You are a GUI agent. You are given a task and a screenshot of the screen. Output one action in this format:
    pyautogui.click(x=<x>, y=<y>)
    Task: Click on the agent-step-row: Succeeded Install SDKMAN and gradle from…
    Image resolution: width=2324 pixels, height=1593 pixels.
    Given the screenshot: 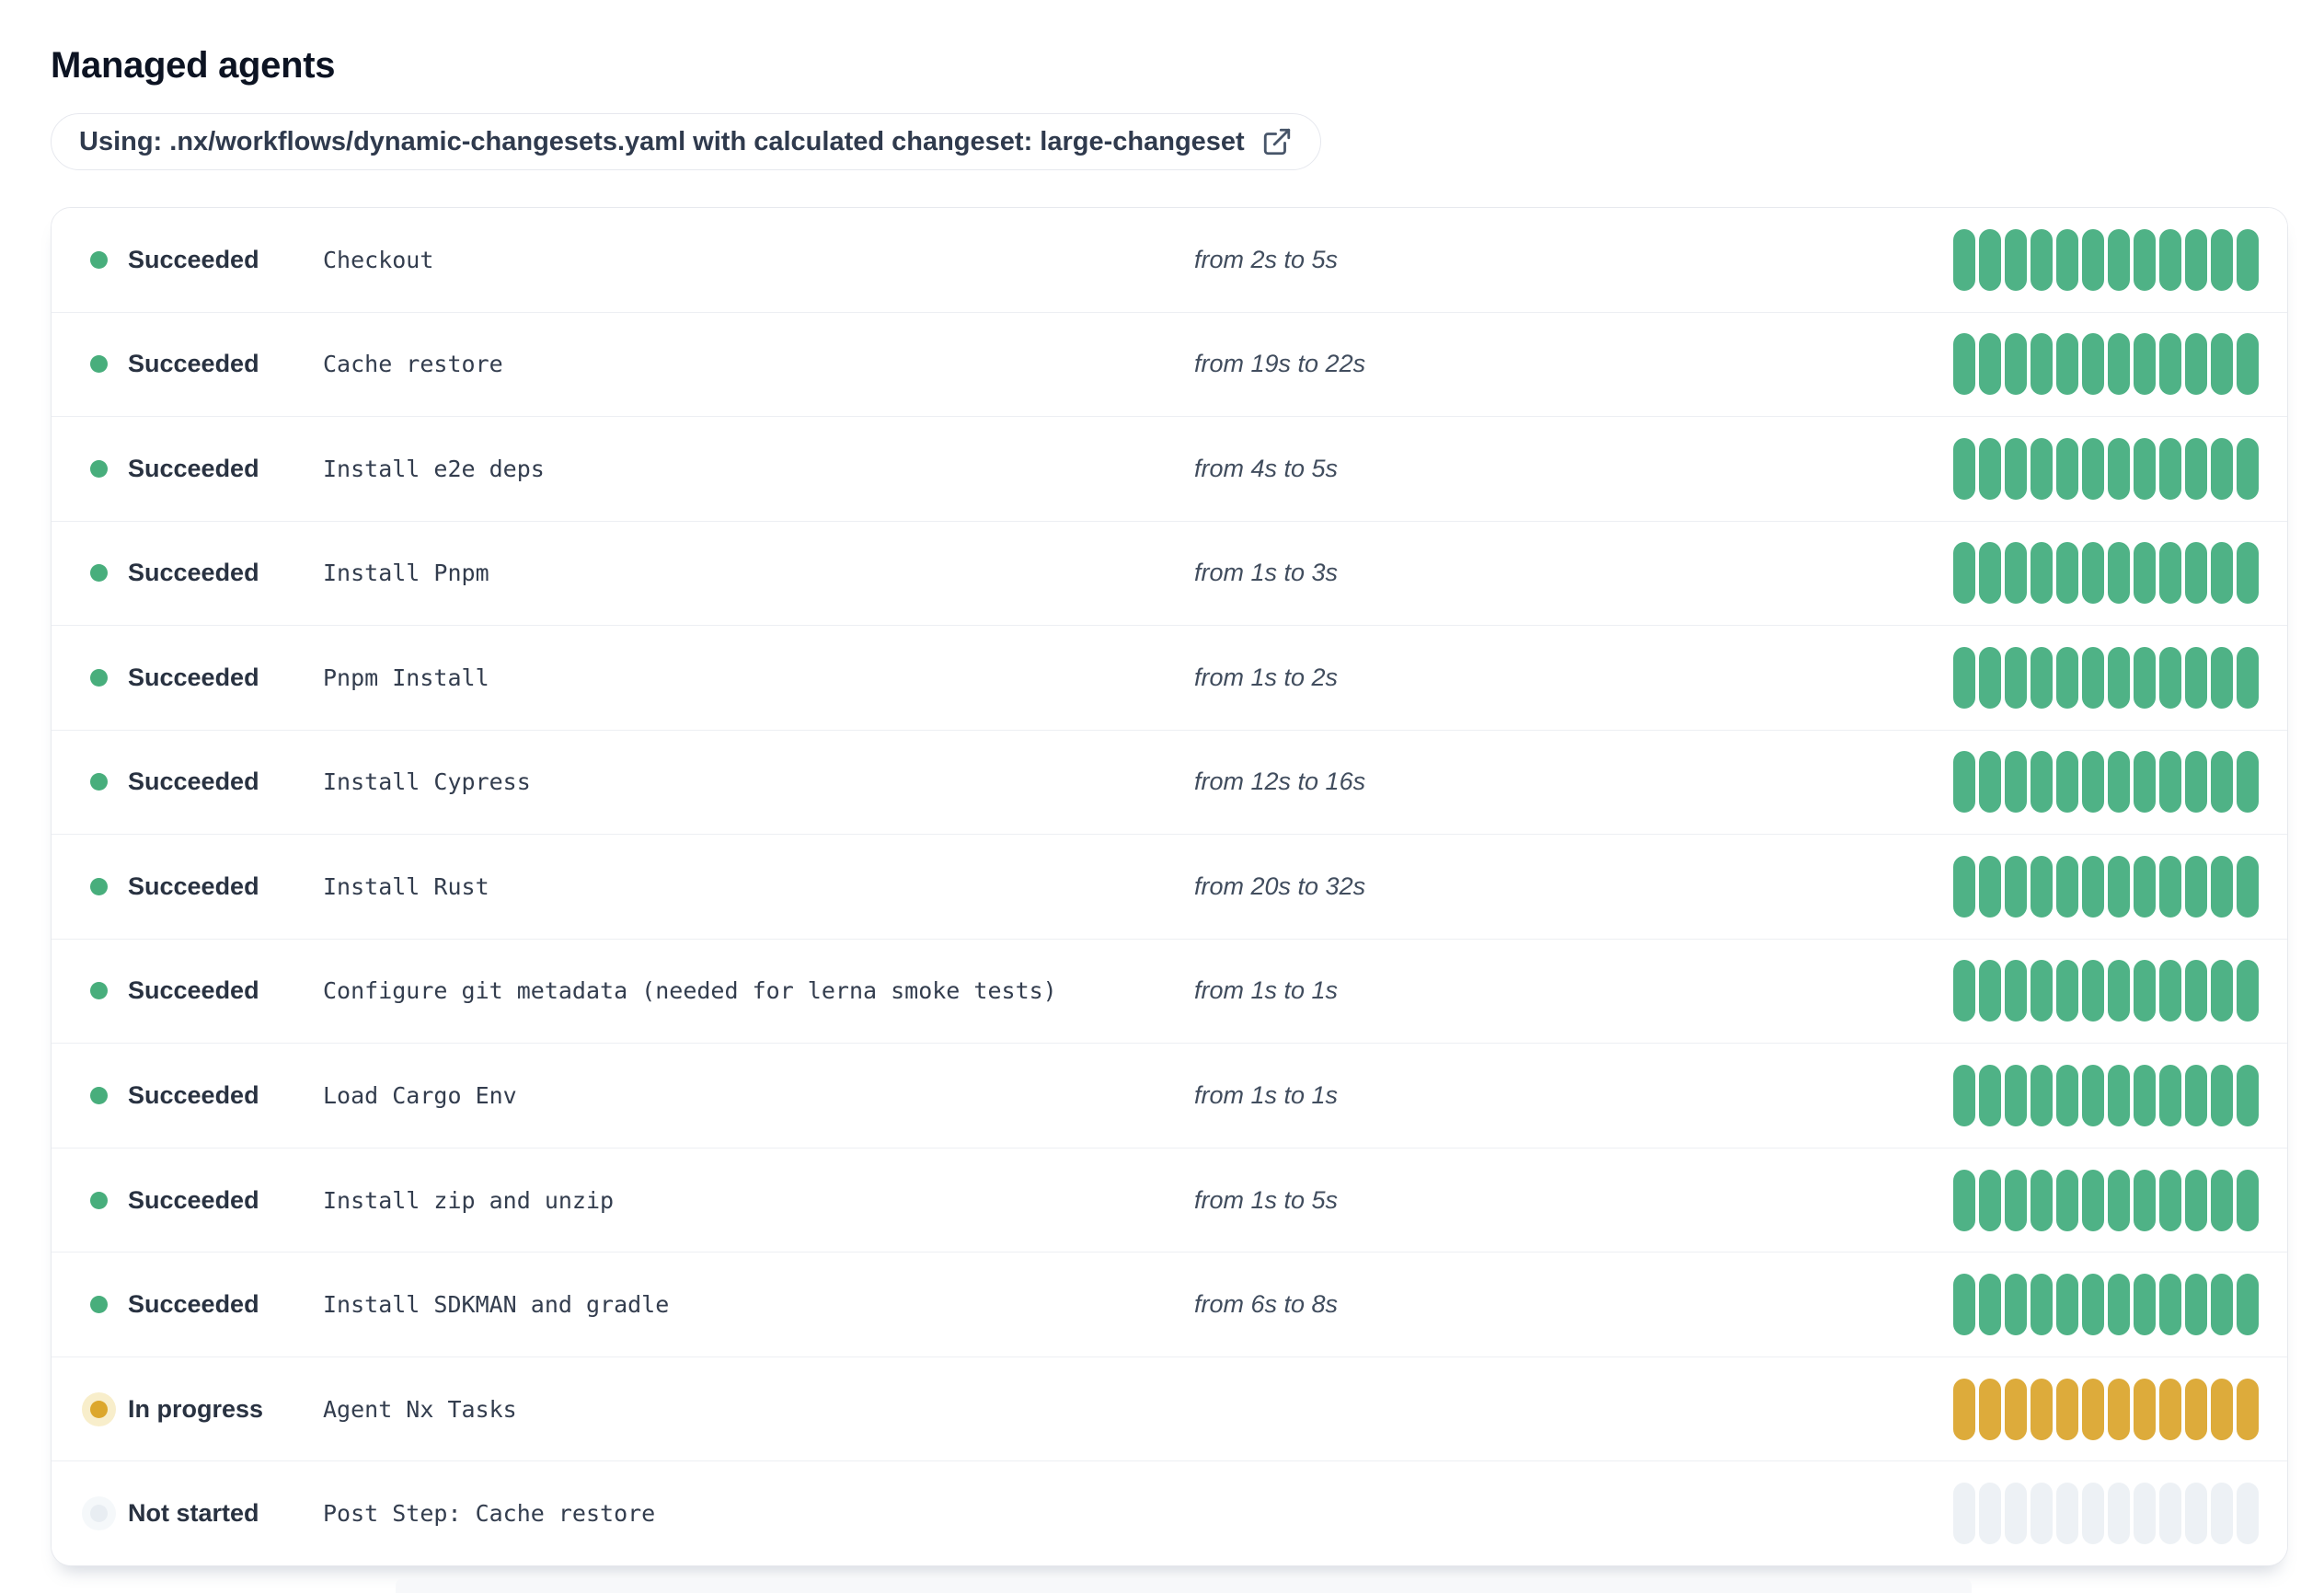 What is the action you would take?
    pyautogui.click(x=1169, y=1304)
    